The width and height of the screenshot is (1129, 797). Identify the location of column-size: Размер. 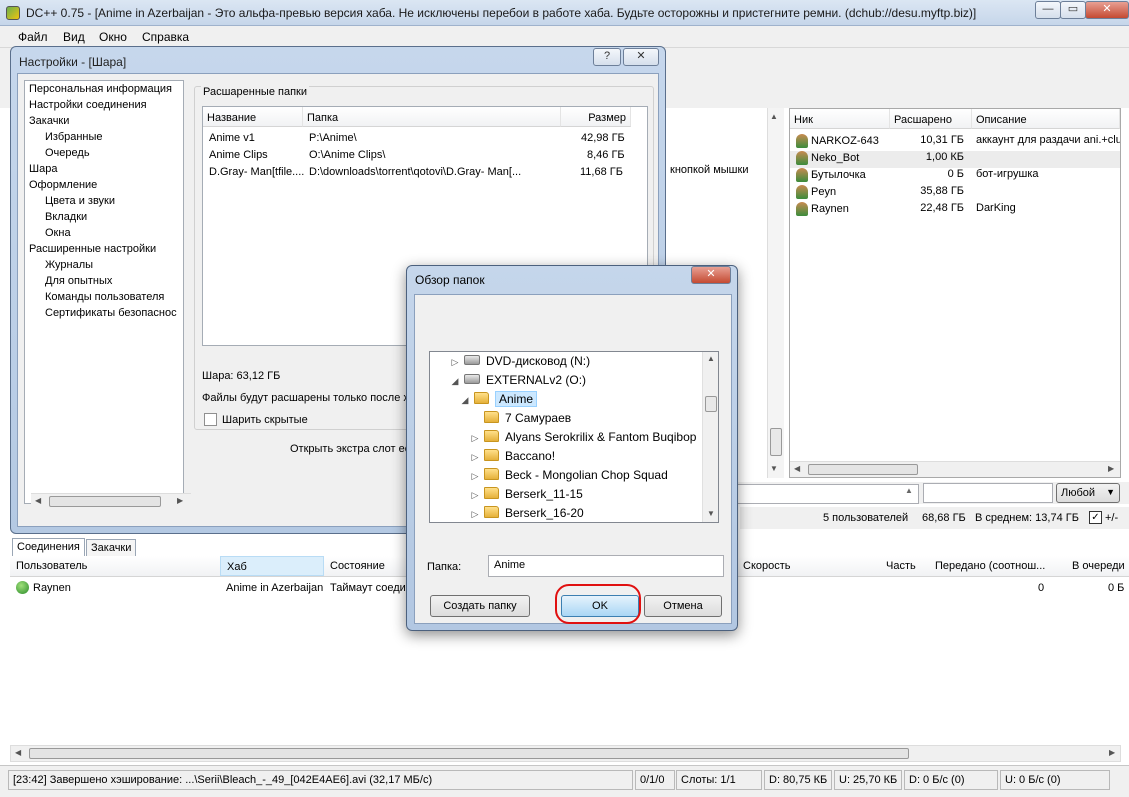
(596, 117).